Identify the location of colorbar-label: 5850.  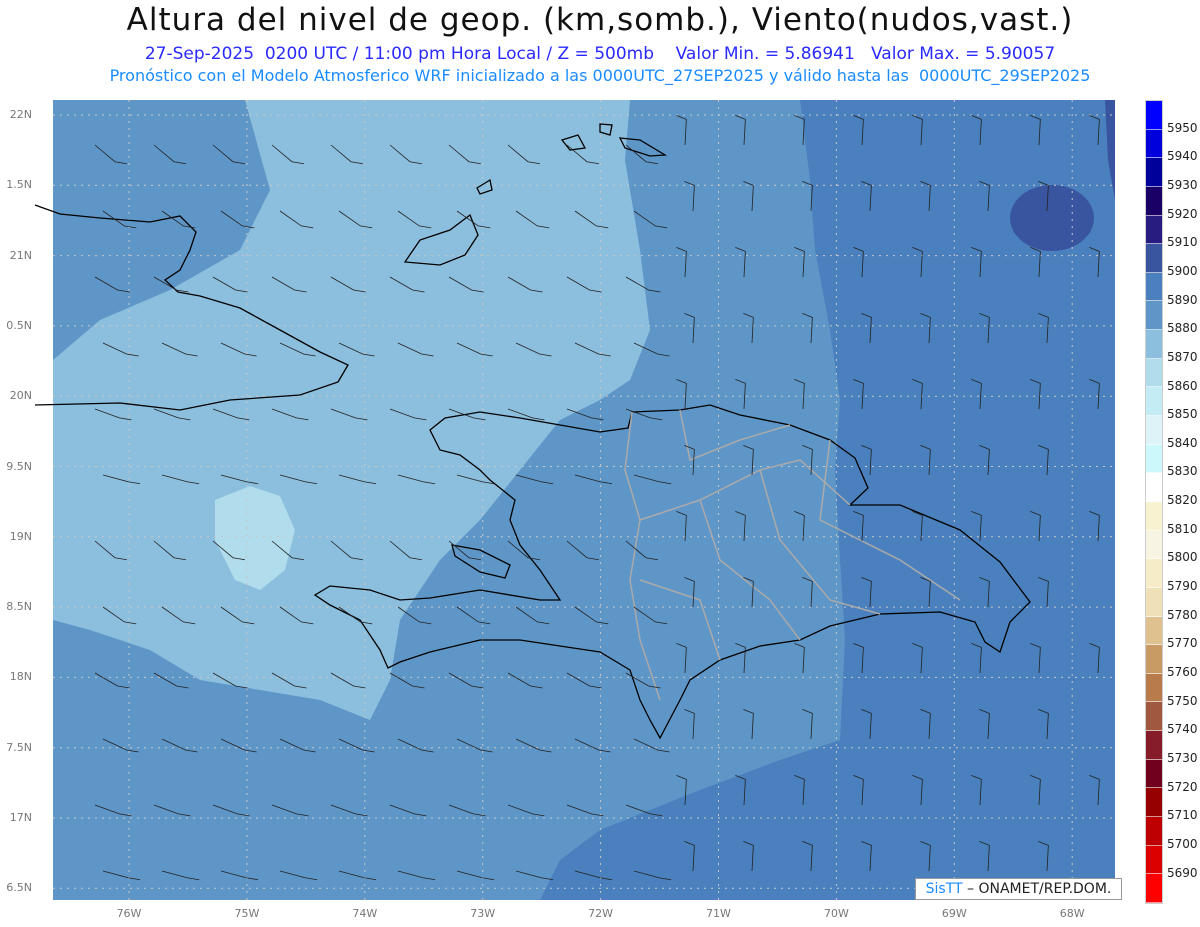
(1182, 414).